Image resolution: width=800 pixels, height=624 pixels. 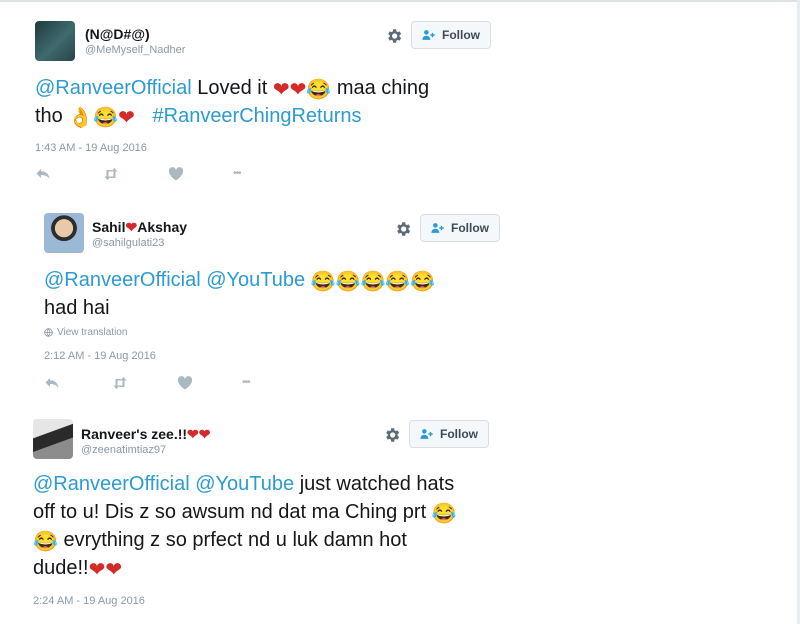 What do you see at coordinates (131, 227) in the screenshot?
I see `heart-emoji: ❤` at bounding box center [131, 227].